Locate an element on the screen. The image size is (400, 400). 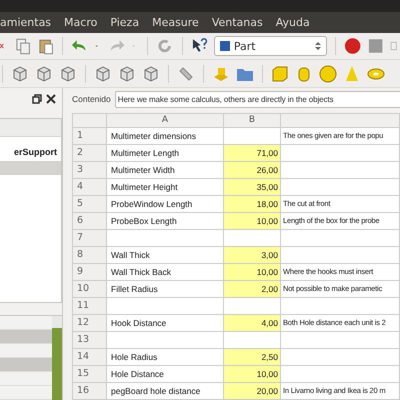
menu-item: amientas is located at coordinates (26, 22).